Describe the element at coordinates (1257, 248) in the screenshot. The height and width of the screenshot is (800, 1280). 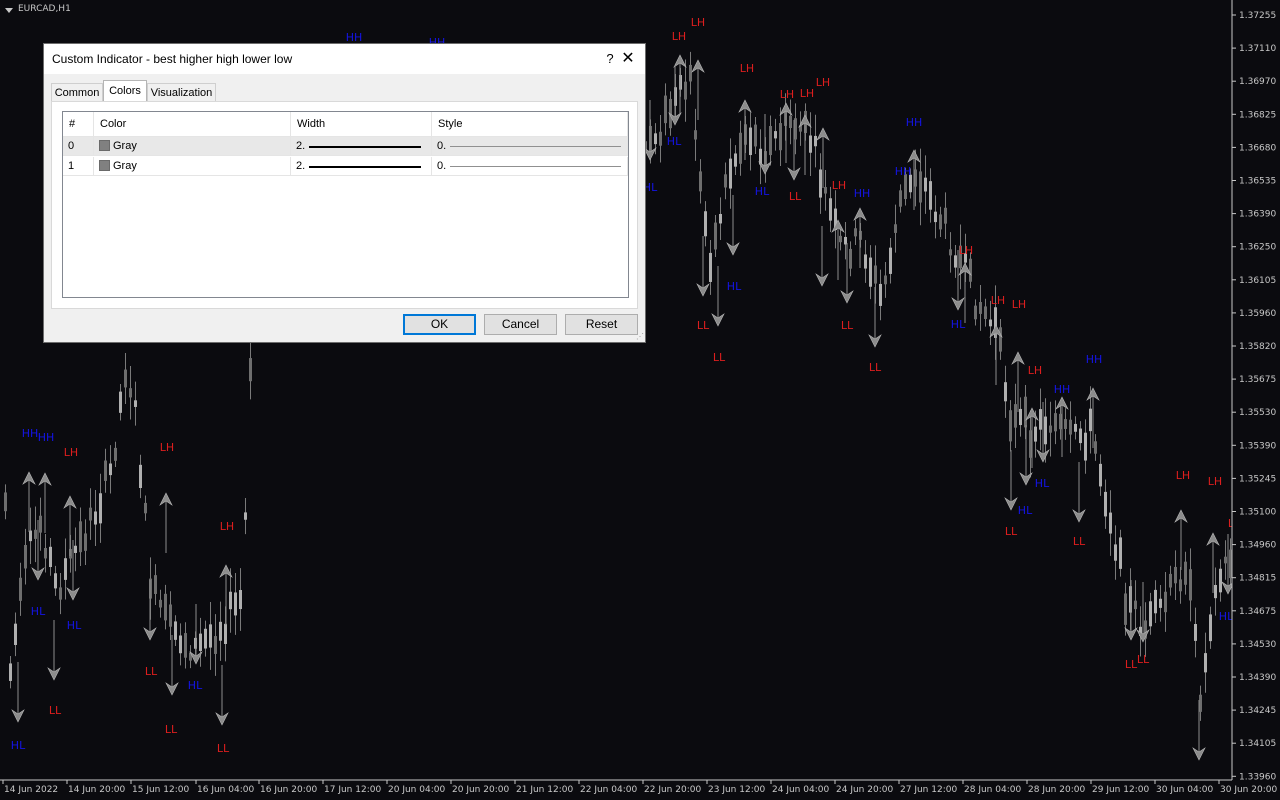
I see `price-tick: 1.36250` at that location.